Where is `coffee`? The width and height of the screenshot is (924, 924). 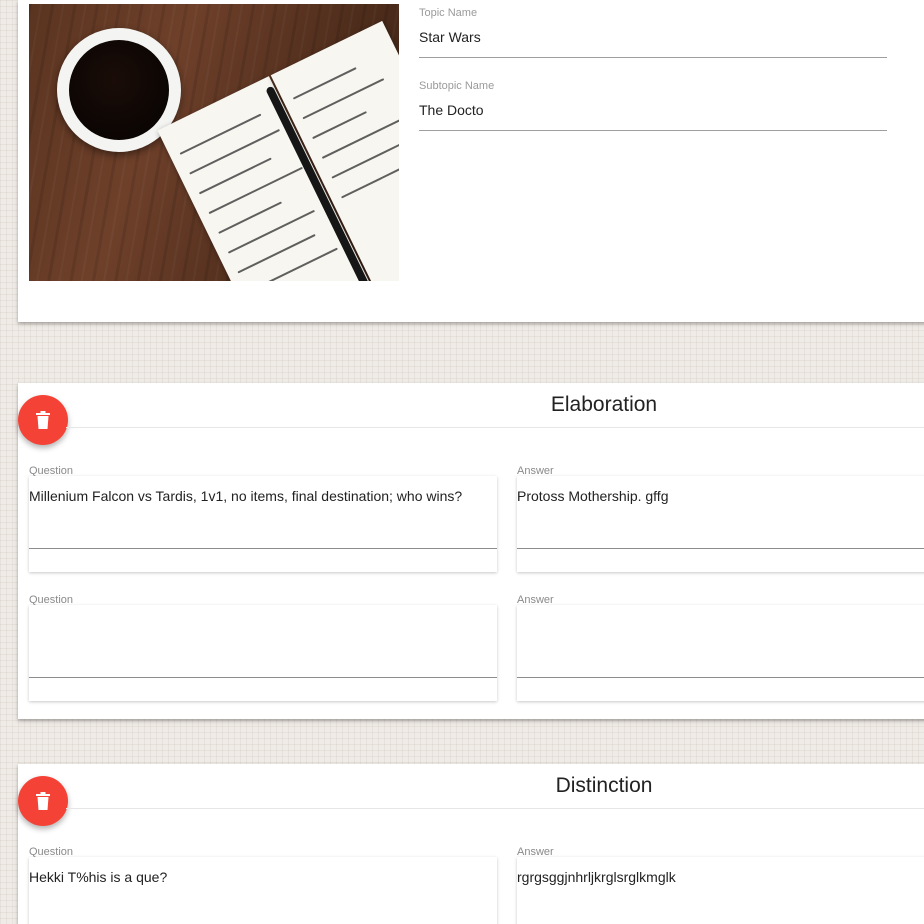
coffee is located at coordinates (119, 90).